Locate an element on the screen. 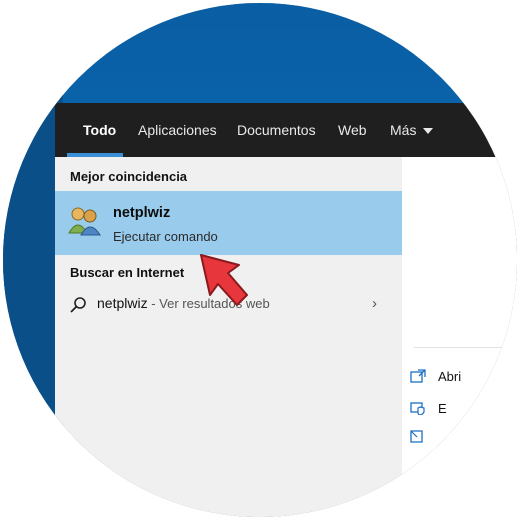 Image resolution: width=520 pixels, height=520 pixels. tab-web: Web is located at coordinates (352, 130).